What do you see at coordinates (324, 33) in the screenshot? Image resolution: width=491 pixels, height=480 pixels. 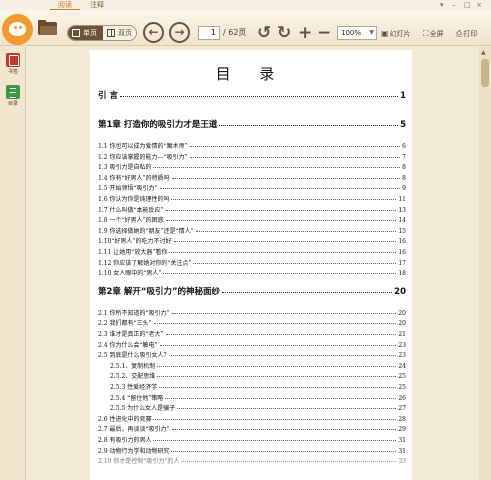 I see `zoom-out-icon: −` at bounding box center [324, 33].